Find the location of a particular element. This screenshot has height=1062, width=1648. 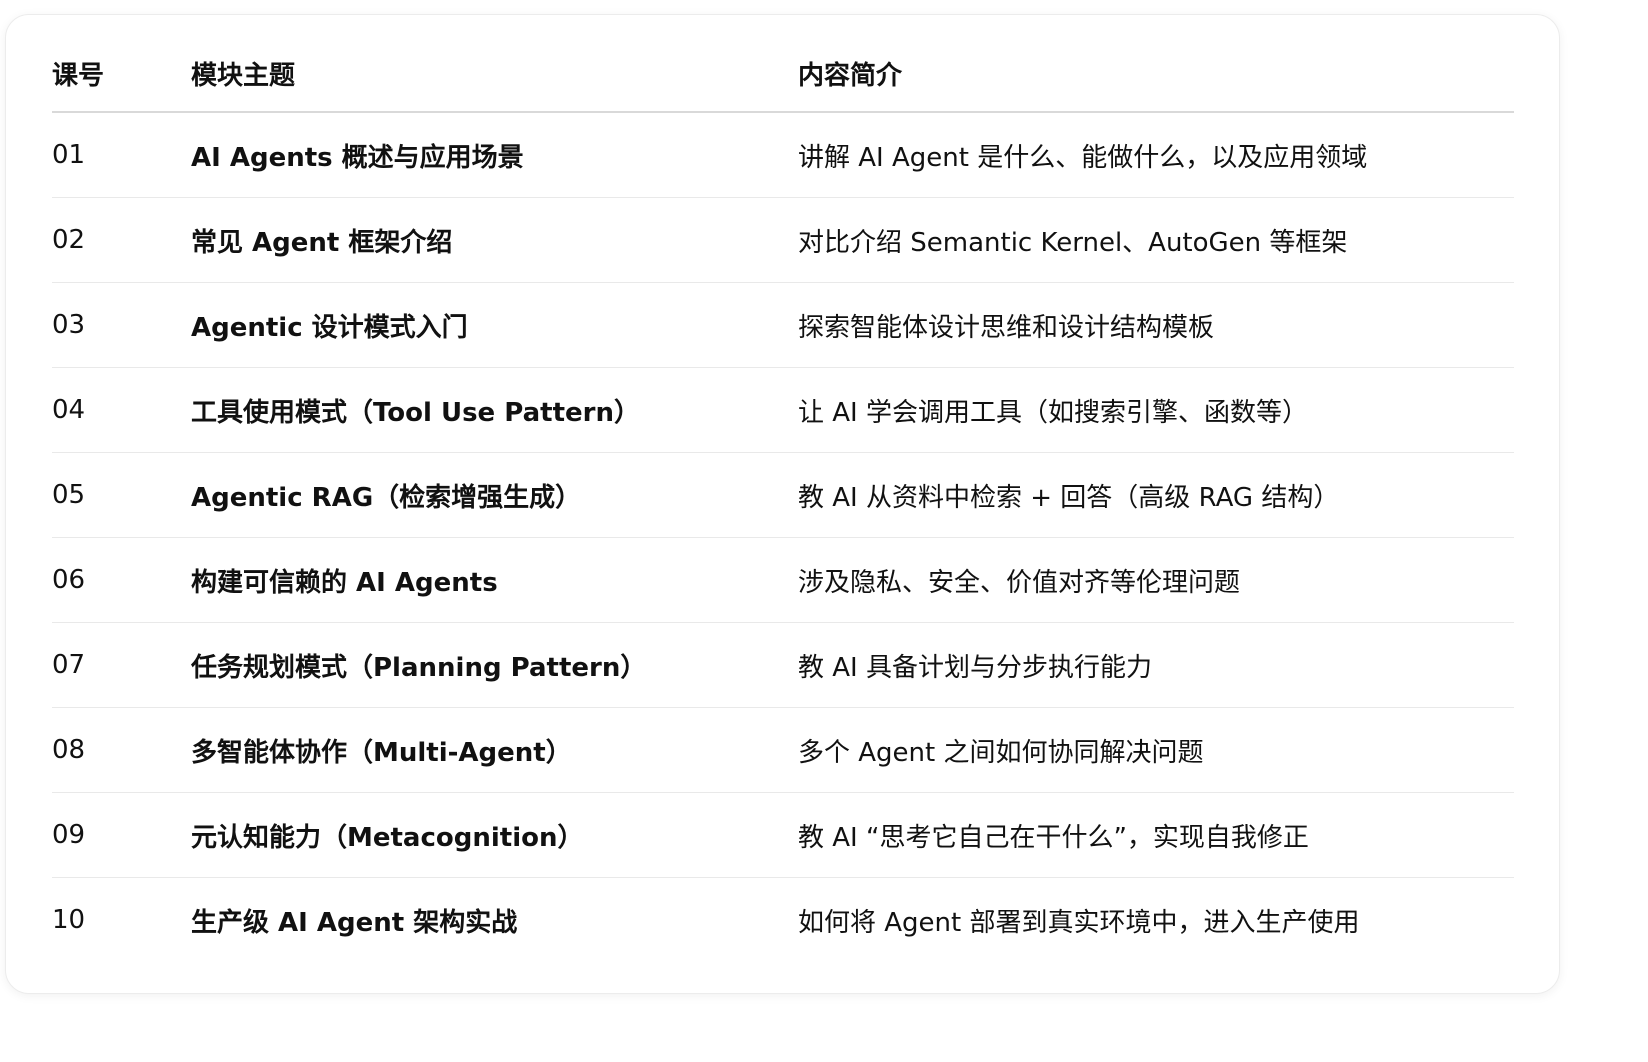

table-row: 06 构建可信赖的 AI Agents 涉及隐私、安全、价值对齐等伦理问题 is located at coordinates (783, 580).